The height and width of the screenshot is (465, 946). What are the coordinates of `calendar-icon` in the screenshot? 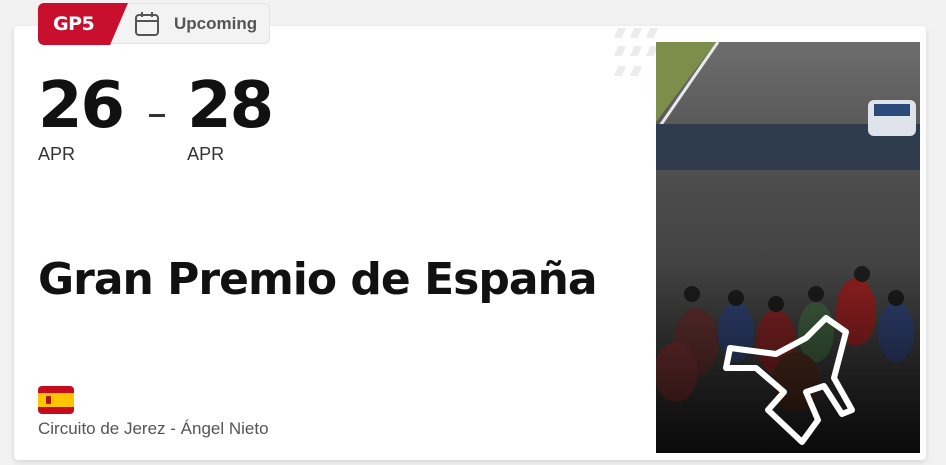 It's located at (147, 23).